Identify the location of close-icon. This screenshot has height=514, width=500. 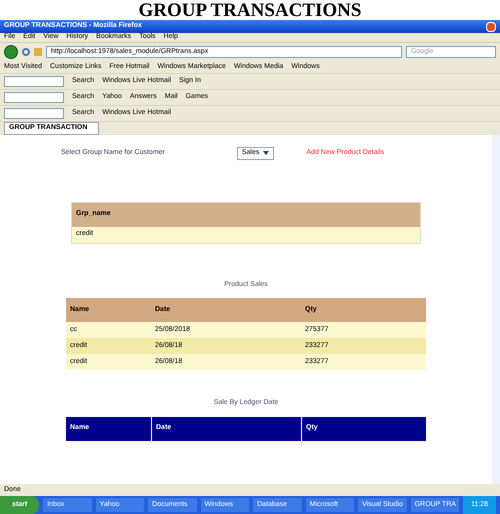
(491, 27).